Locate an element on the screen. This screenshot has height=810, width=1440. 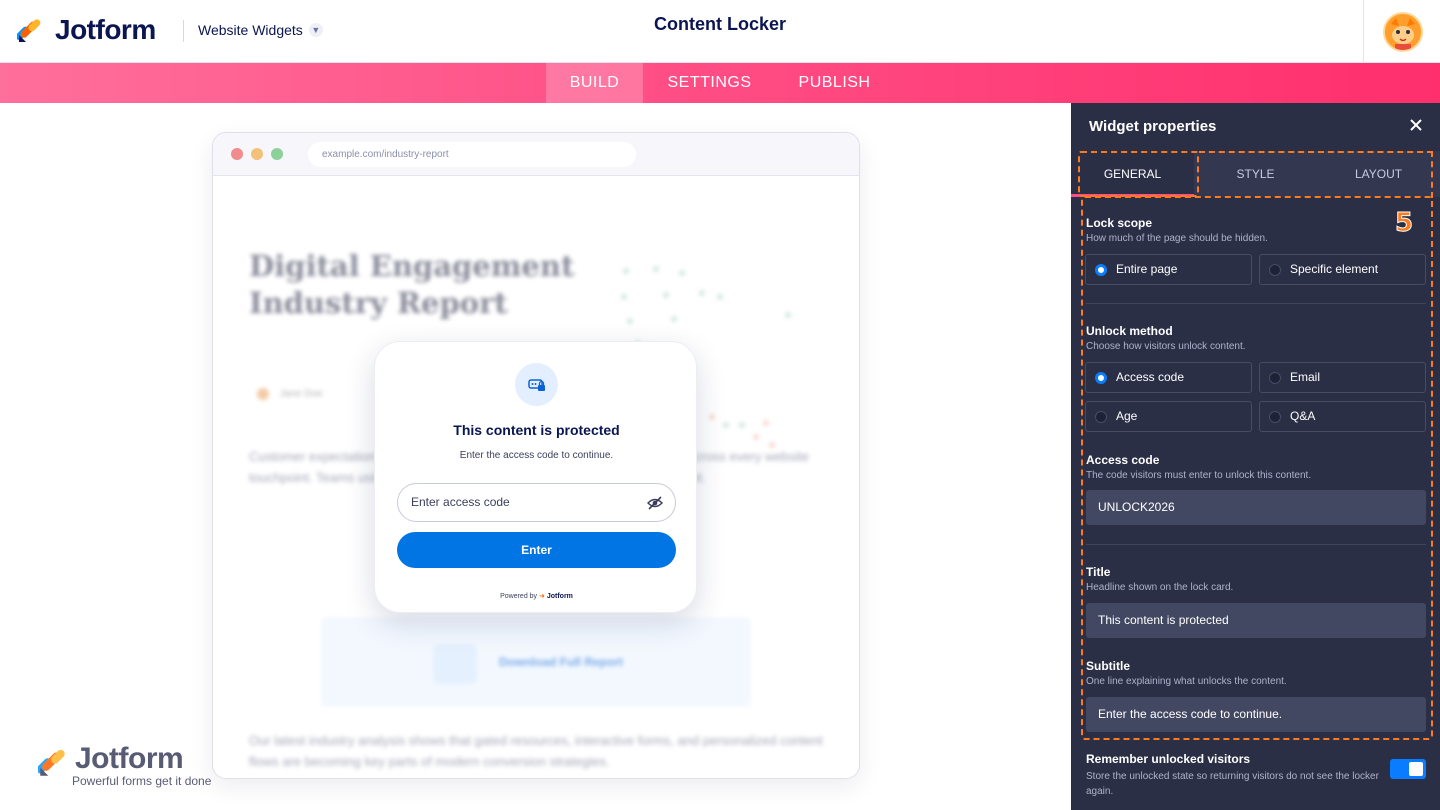
option-label: Entire page is located at coordinates (1147, 269).